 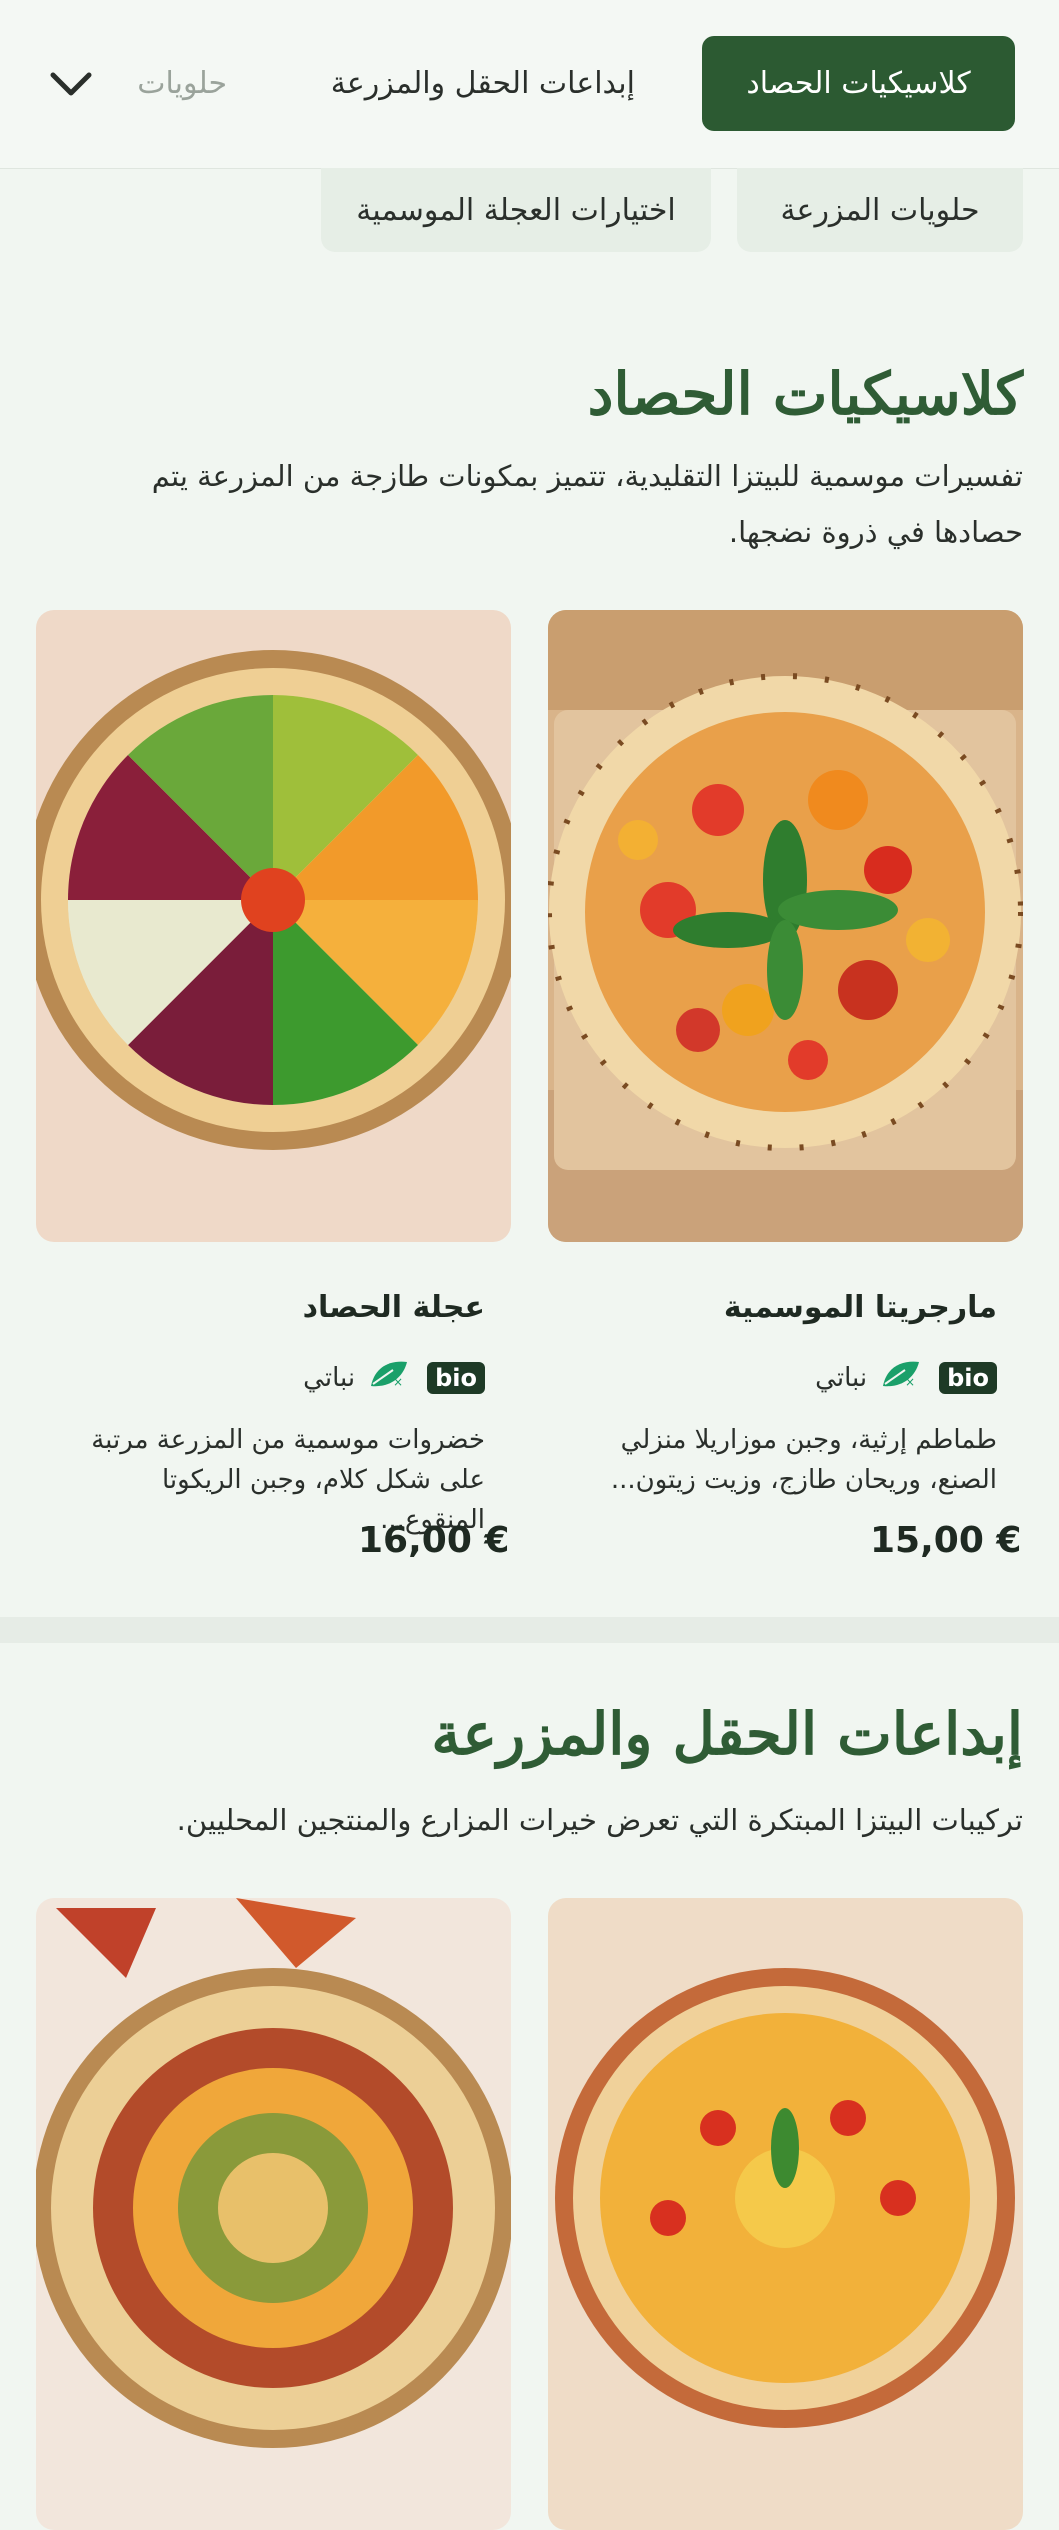 What do you see at coordinates (785, 926) in the screenshot?
I see `pizza-image-seasonal-margherita` at bounding box center [785, 926].